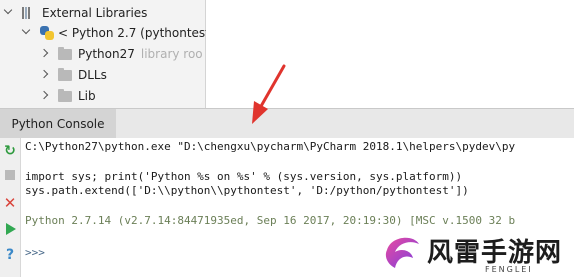 The width and height of the screenshot is (574, 277). I want to click on tab-python-console: Python Console, so click(58, 124).